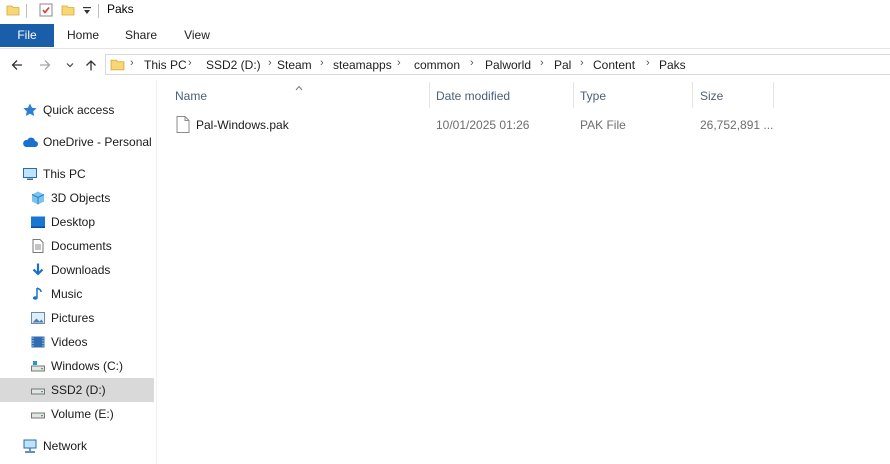  What do you see at coordinates (183, 126) in the screenshot?
I see `file-icon` at bounding box center [183, 126].